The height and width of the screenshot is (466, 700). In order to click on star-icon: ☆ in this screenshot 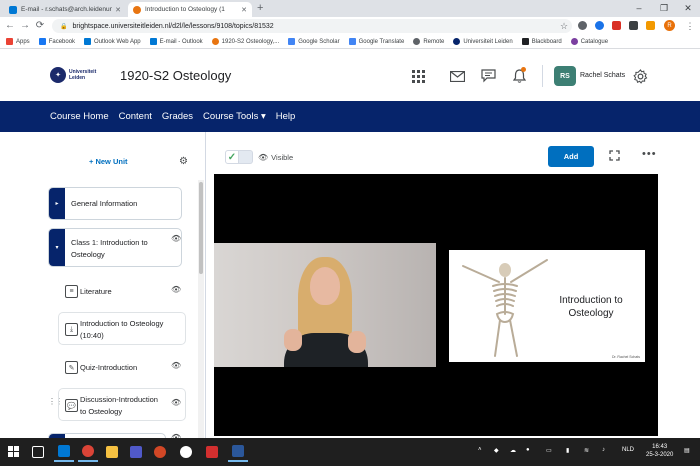, I will do `click(564, 26)`.